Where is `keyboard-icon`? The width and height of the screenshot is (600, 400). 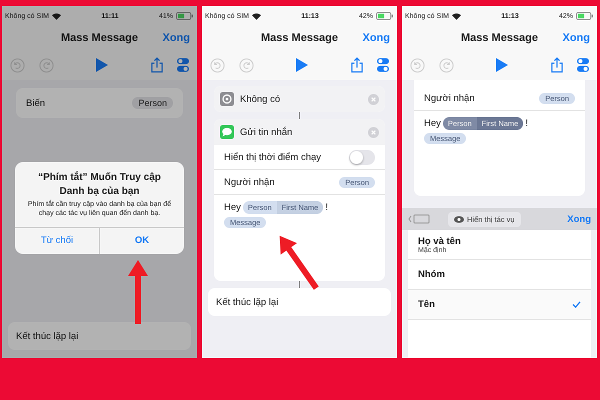 keyboard-icon is located at coordinates (419, 219).